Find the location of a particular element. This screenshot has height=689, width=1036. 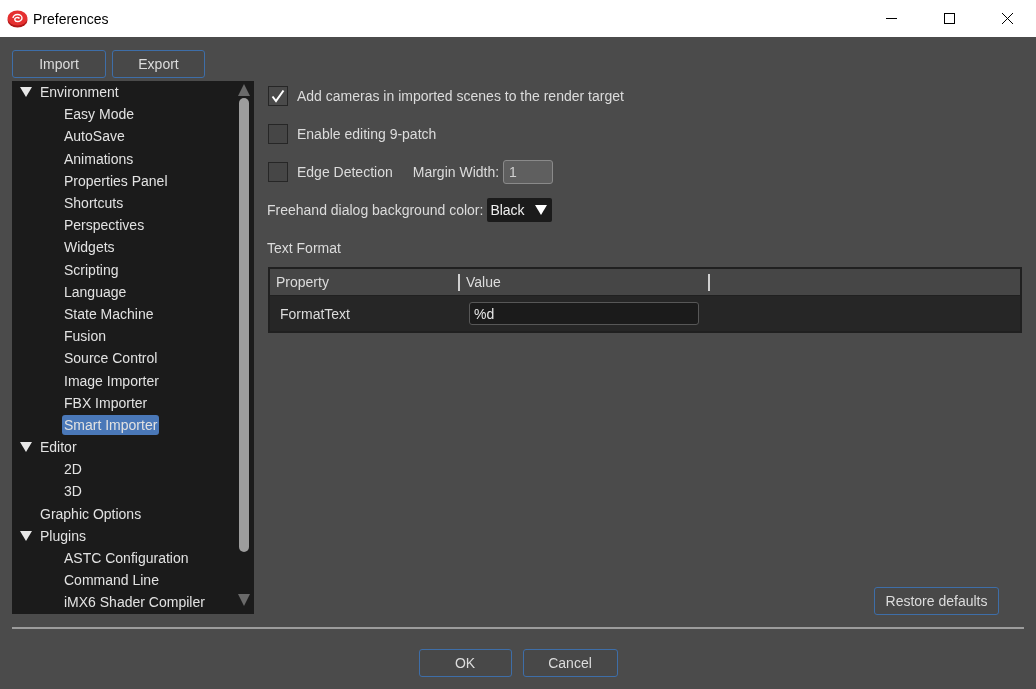

checkbox-label: Add cameras in imported scenes to the render target is located at coordinates (460, 96).